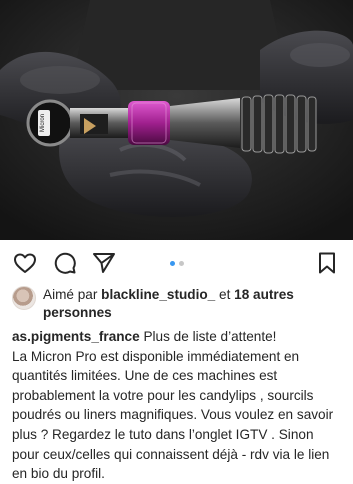  What do you see at coordinates (104, 263) in the screenshot?
I see `paper-plane-icon` at bounding box center [104, 263].